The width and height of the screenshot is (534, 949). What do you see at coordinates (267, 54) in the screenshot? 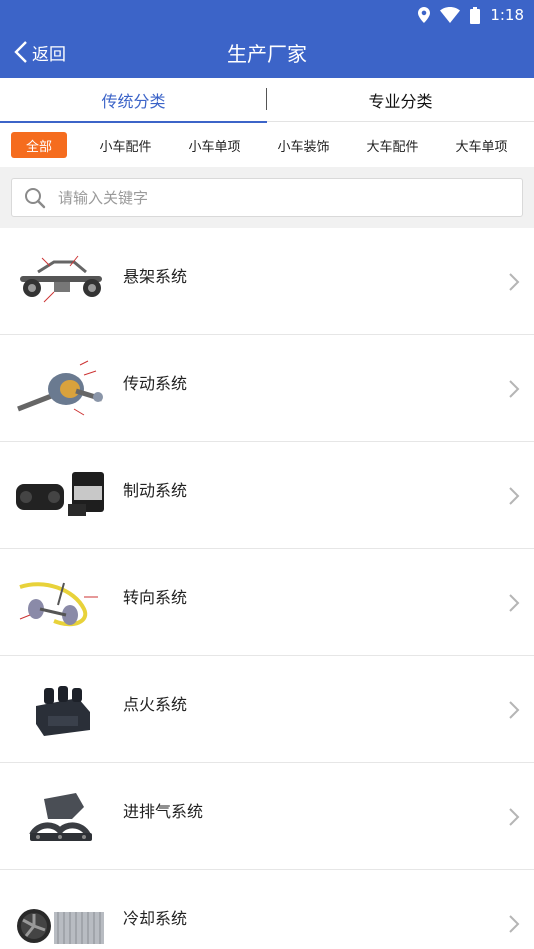
I see `page-title: 生产厂家` at bounding box center [267, 54].